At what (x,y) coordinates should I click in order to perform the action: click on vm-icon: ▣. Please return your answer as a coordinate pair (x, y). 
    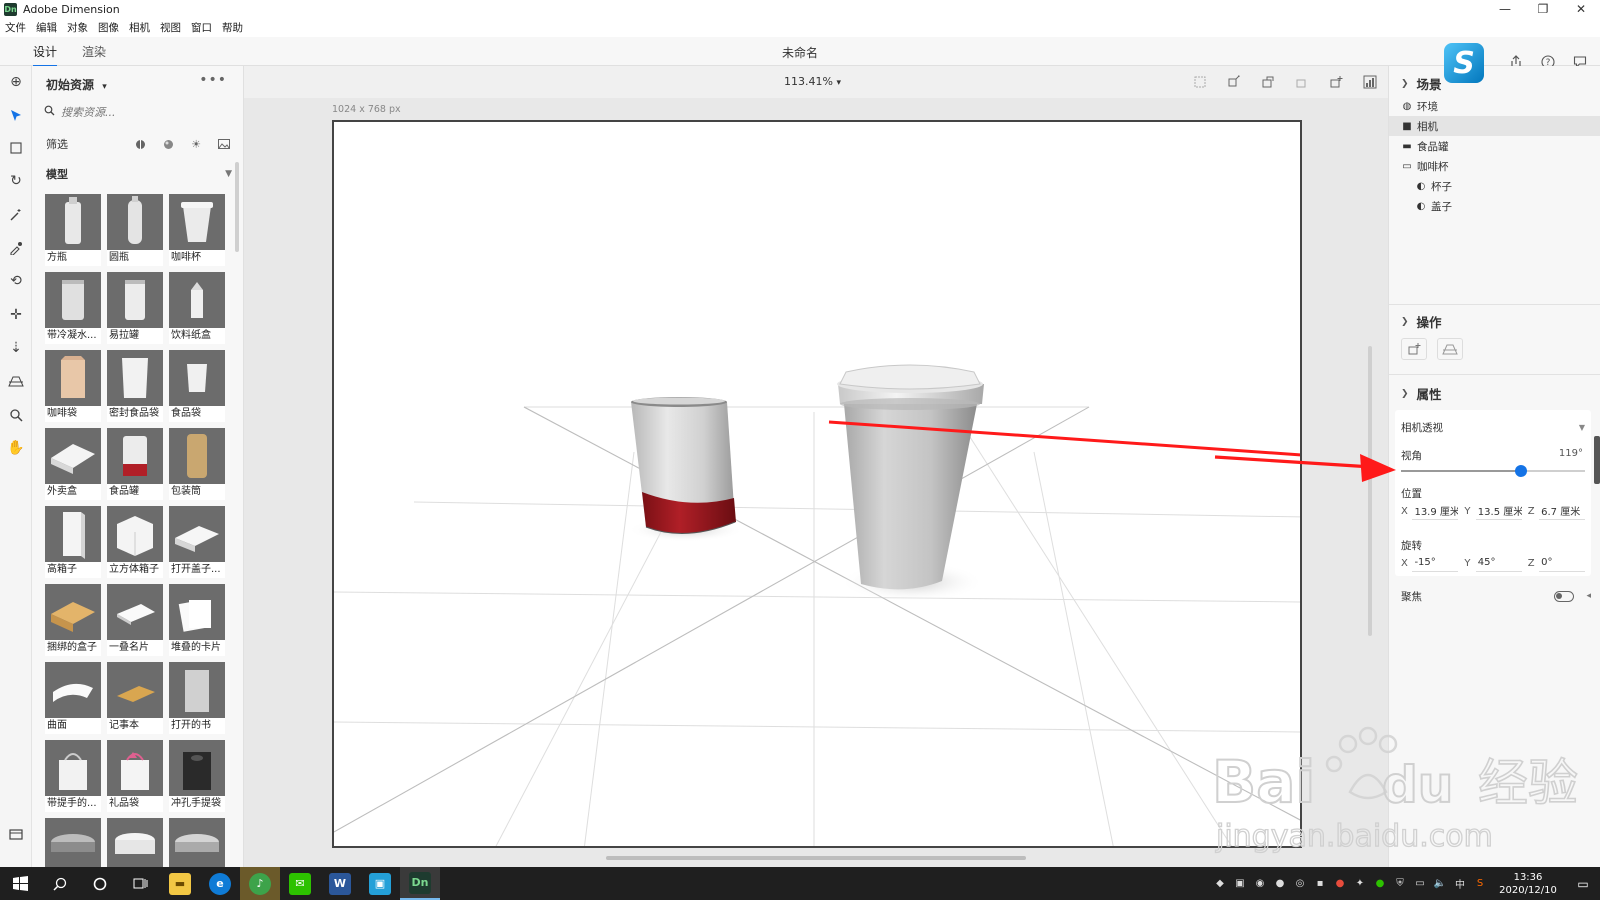
    Looking at the image, I should click on (1240, 883).